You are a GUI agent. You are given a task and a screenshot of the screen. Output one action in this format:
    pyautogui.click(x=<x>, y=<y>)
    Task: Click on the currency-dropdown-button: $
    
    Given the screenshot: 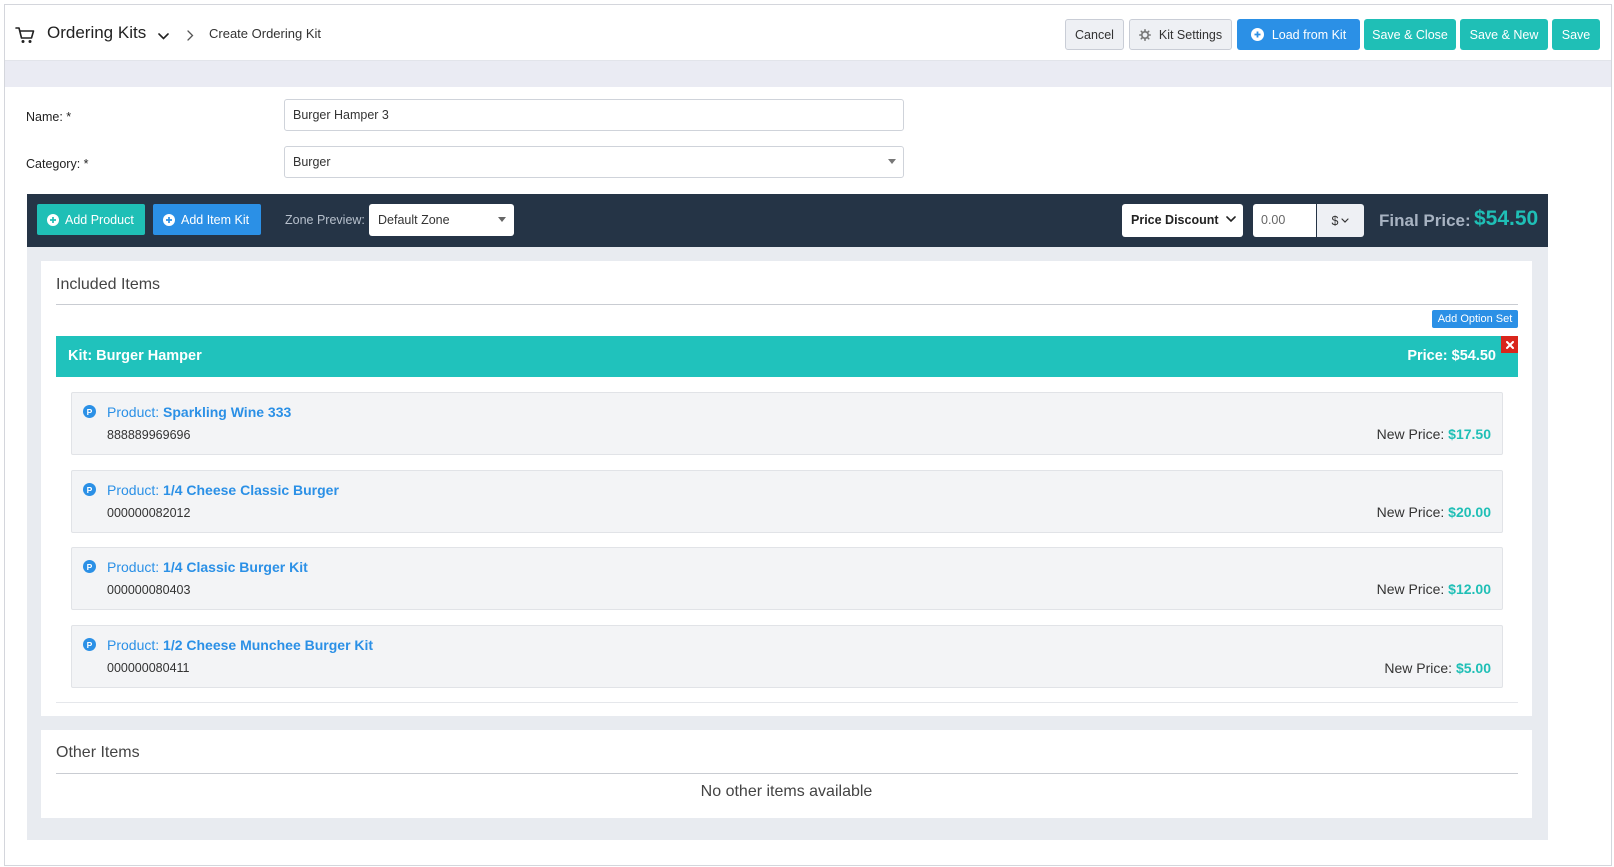 What is the action you would take?
    pyautogui.click(x=1340, y=220)
    